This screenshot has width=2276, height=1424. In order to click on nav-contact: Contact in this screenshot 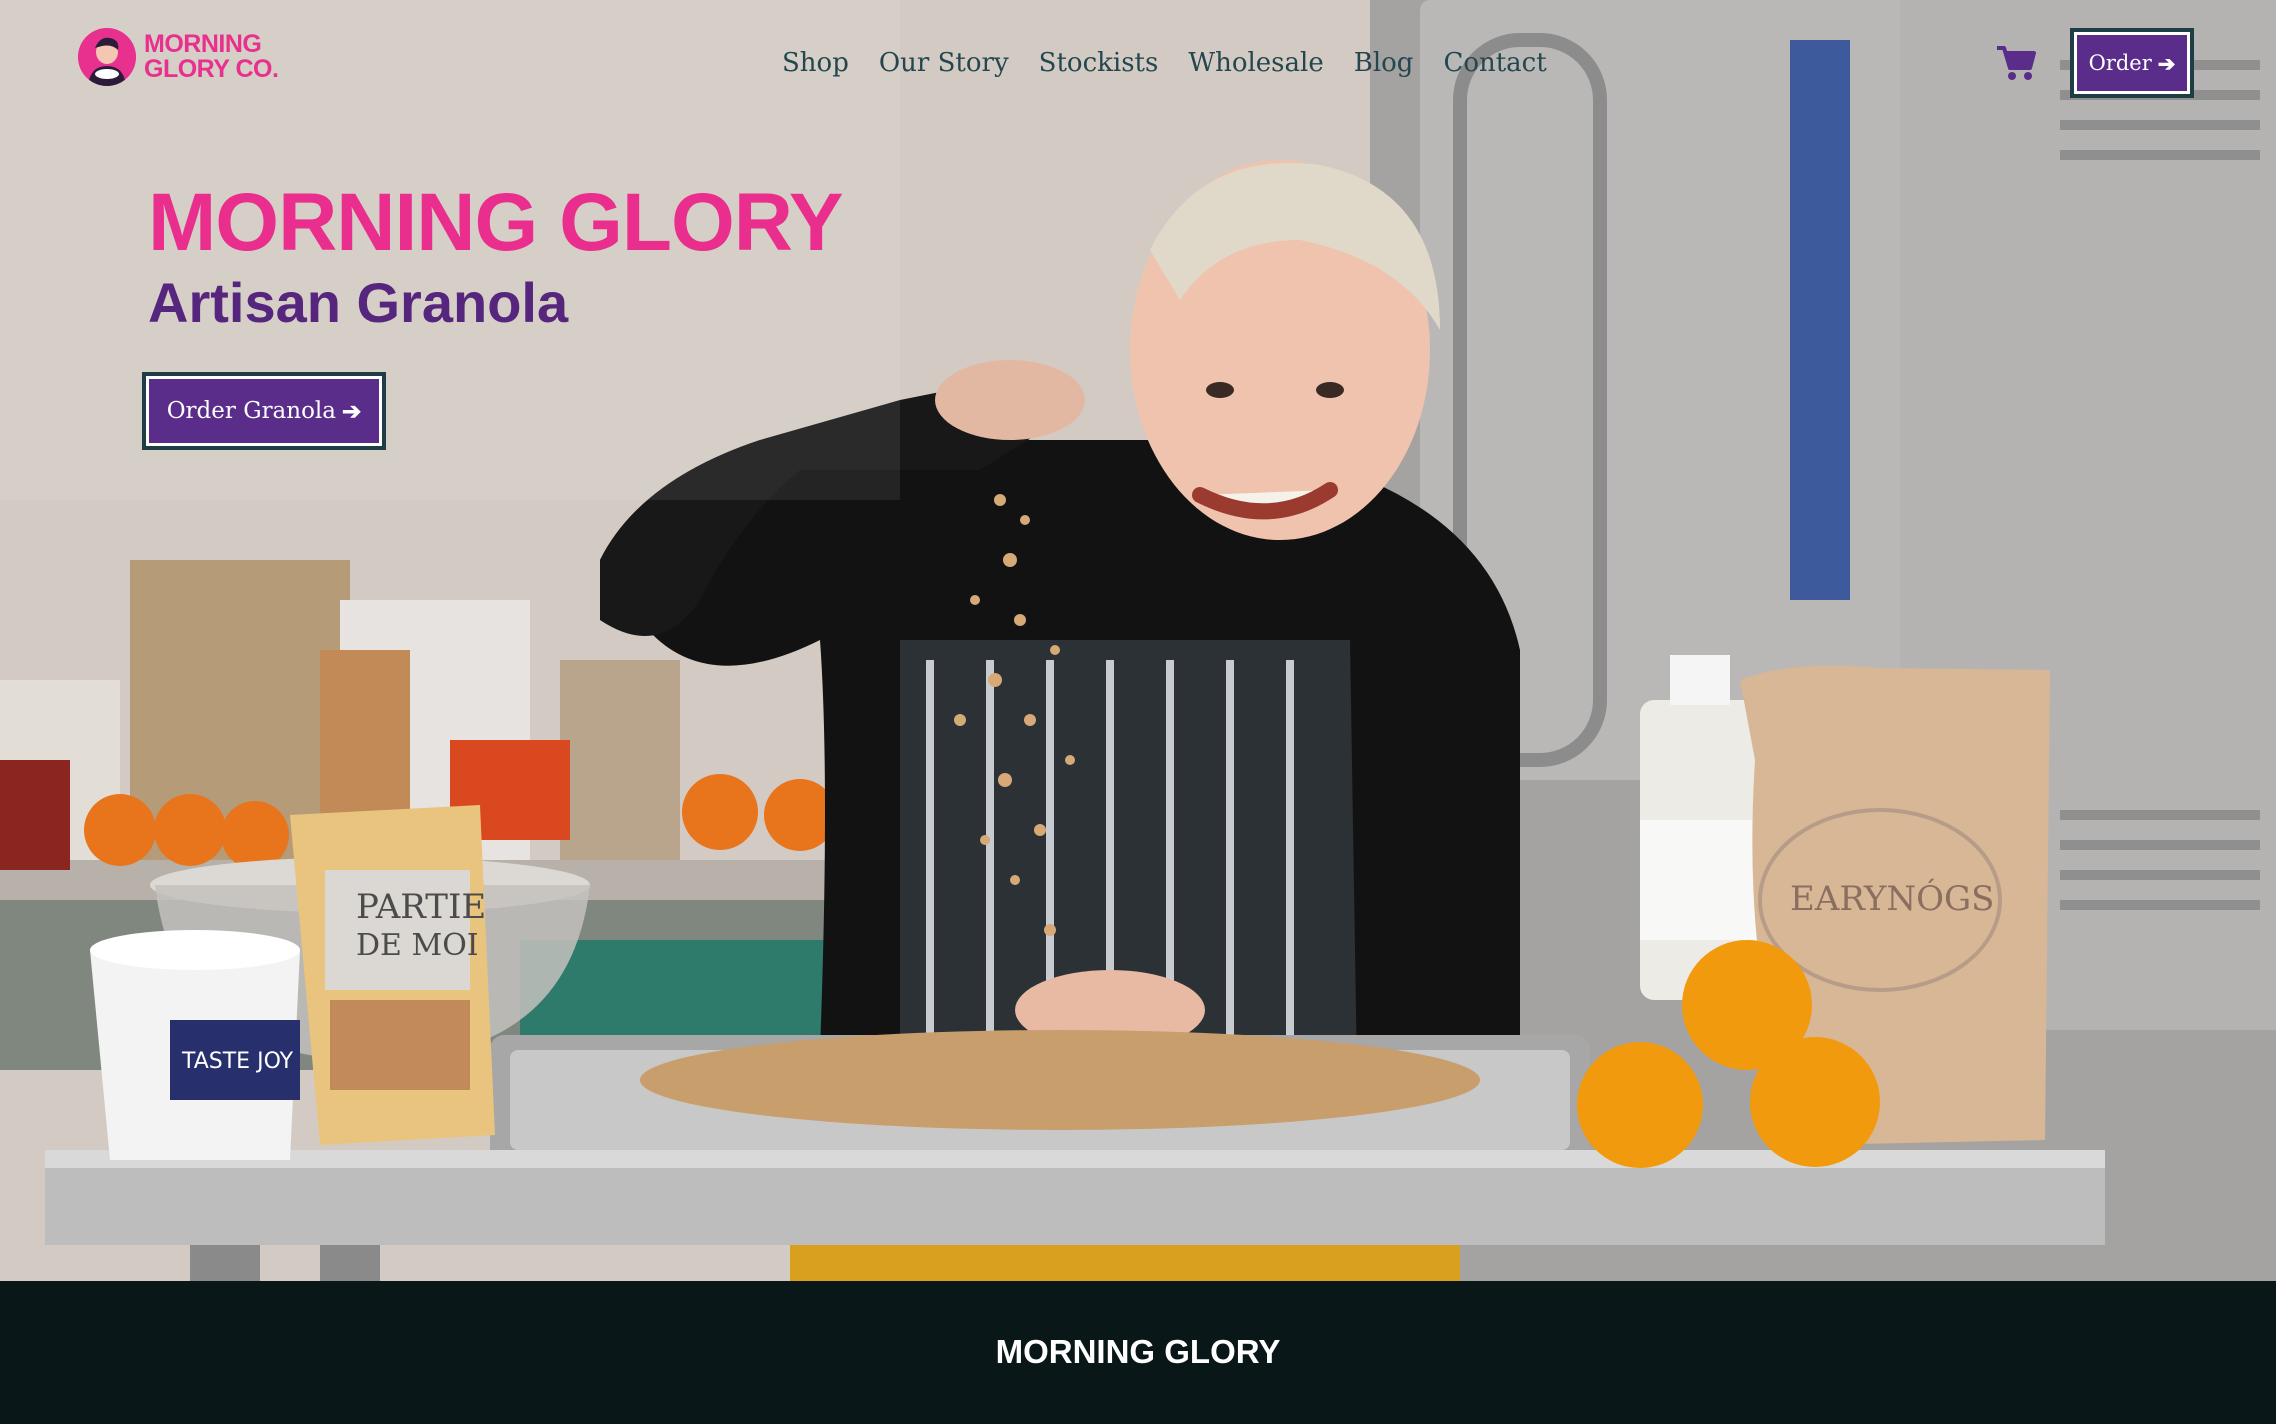, I will do `click(1494, 63)`.